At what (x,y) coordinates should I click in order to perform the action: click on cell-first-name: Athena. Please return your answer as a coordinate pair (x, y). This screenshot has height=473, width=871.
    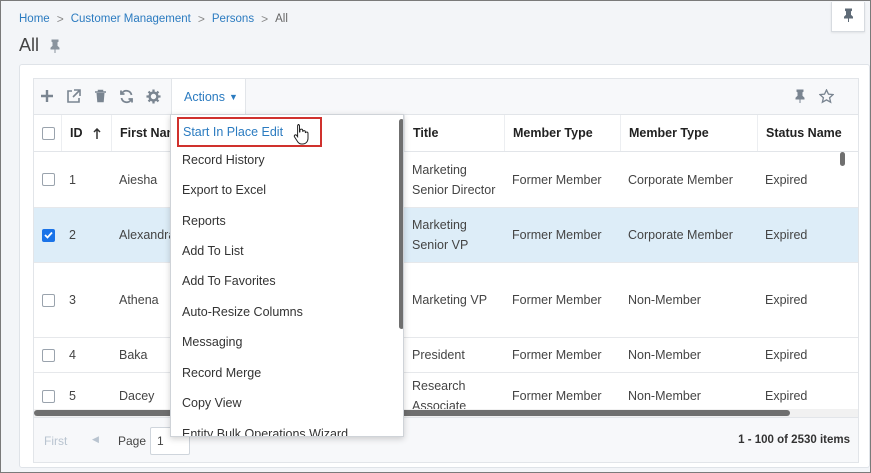
    Looking at the image, I should click on (139, 300).